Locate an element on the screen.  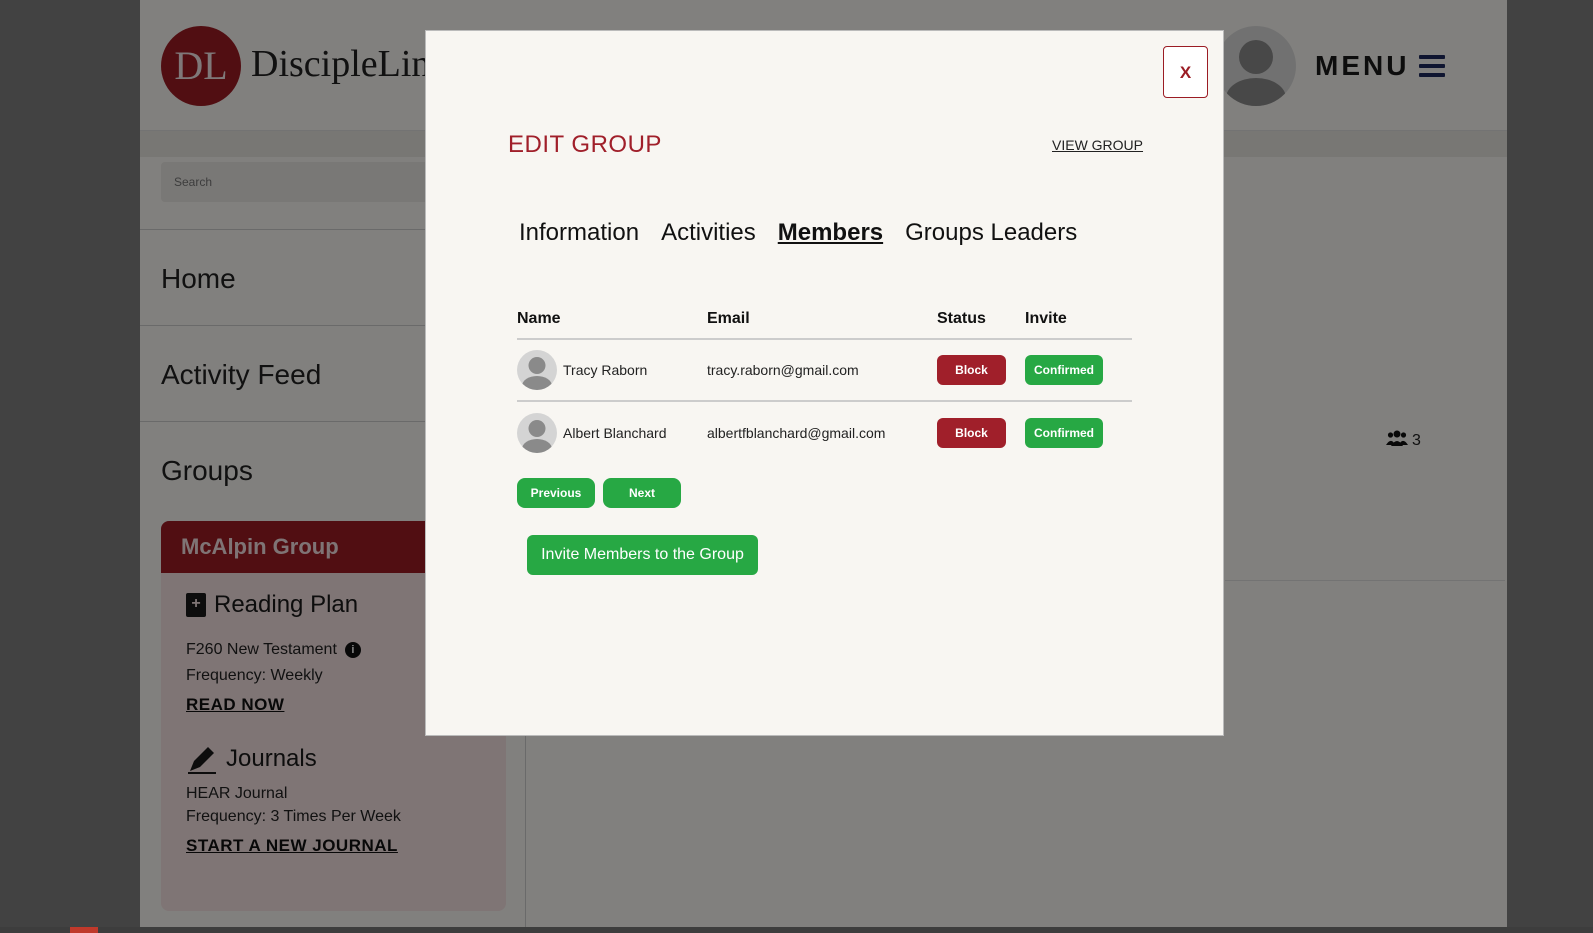
member-name-cell: Tracy Raborn is located at coordinates (612, 370).